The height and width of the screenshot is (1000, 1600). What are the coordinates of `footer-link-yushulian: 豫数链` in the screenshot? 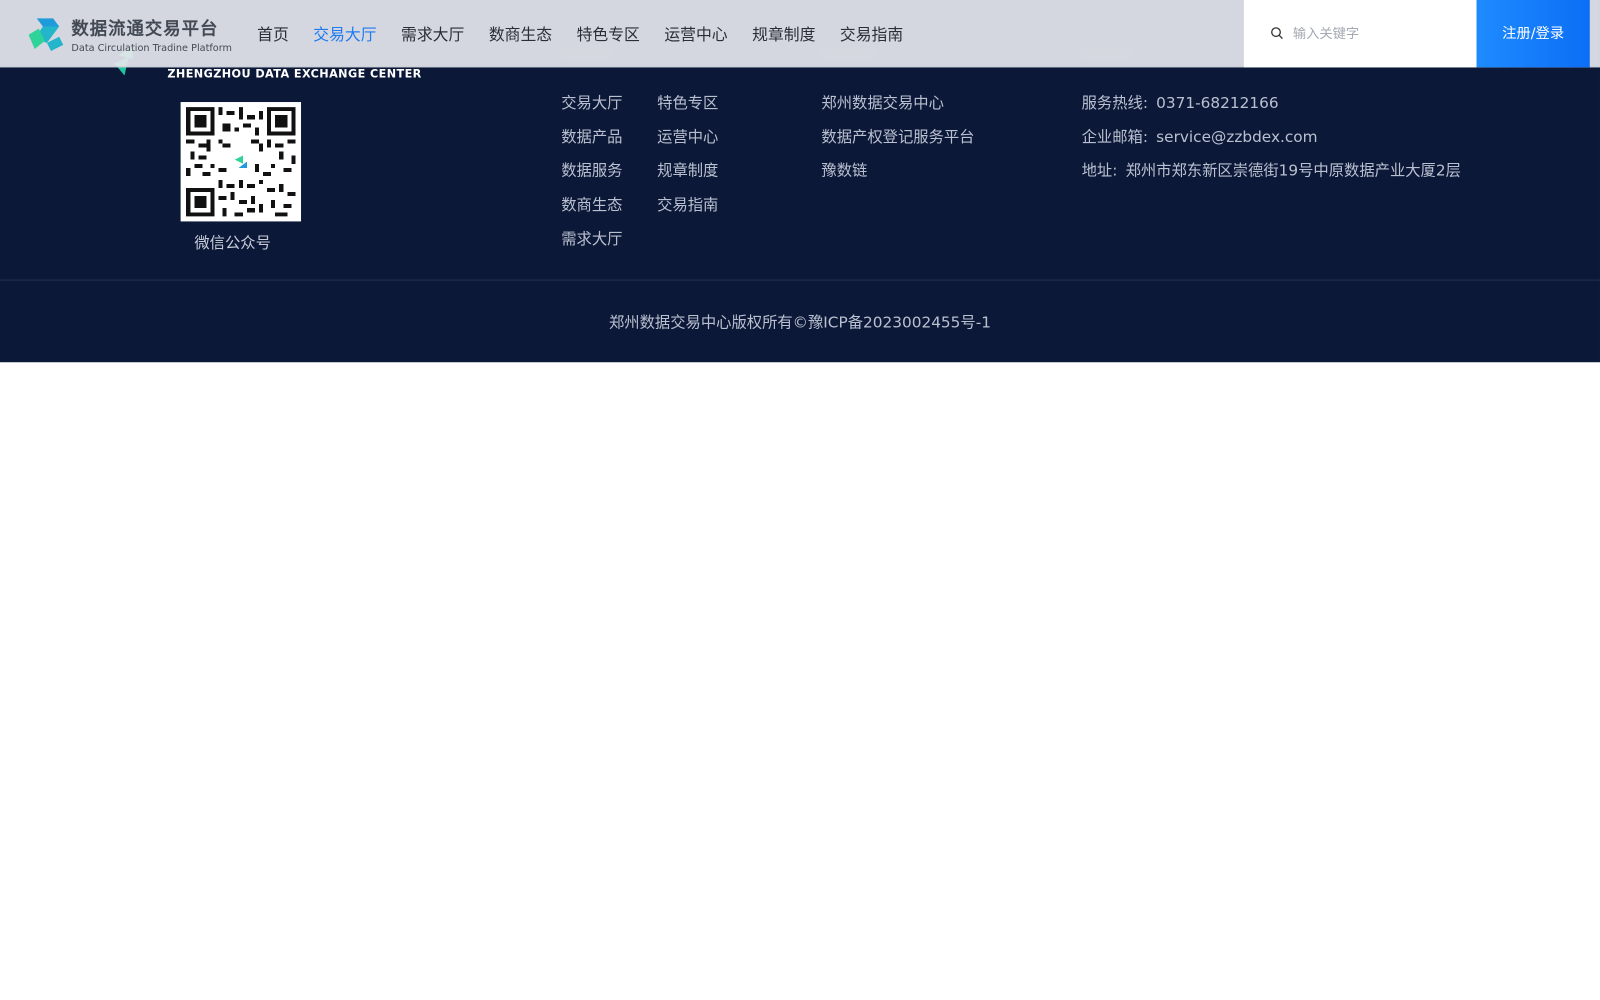 It's located at (844, 169).